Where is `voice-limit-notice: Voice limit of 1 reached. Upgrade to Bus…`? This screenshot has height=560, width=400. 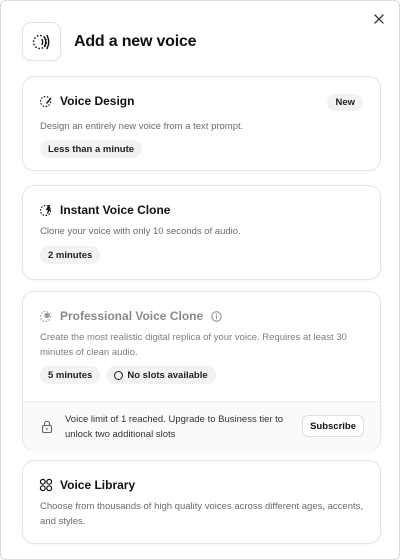
voice-limit-notice: Voice limit of 1 reached. Upgrade to Bus… is located at coordinates (201, 426).